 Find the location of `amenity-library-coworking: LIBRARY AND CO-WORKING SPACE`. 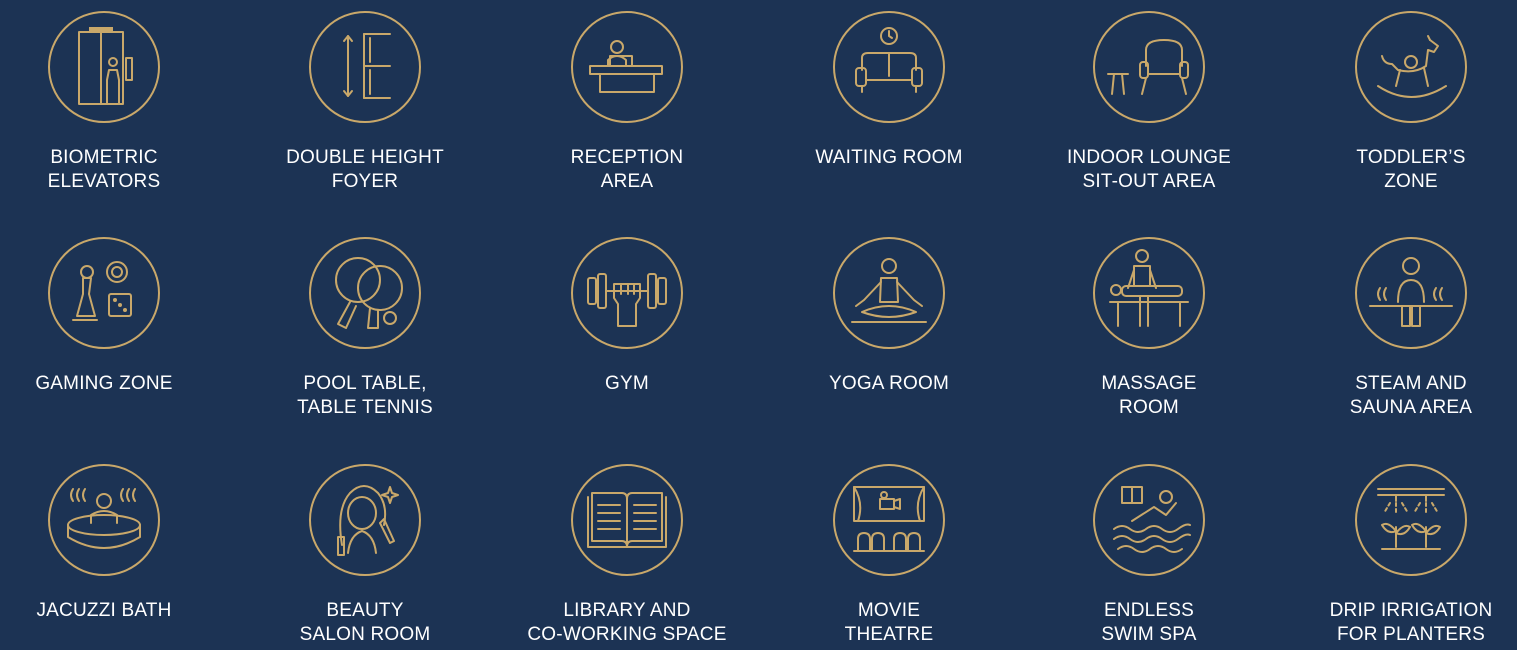

amenity-library-coworking: LIBRARY AND CO-WORKING SPACE is located at coordinates (627, 555).